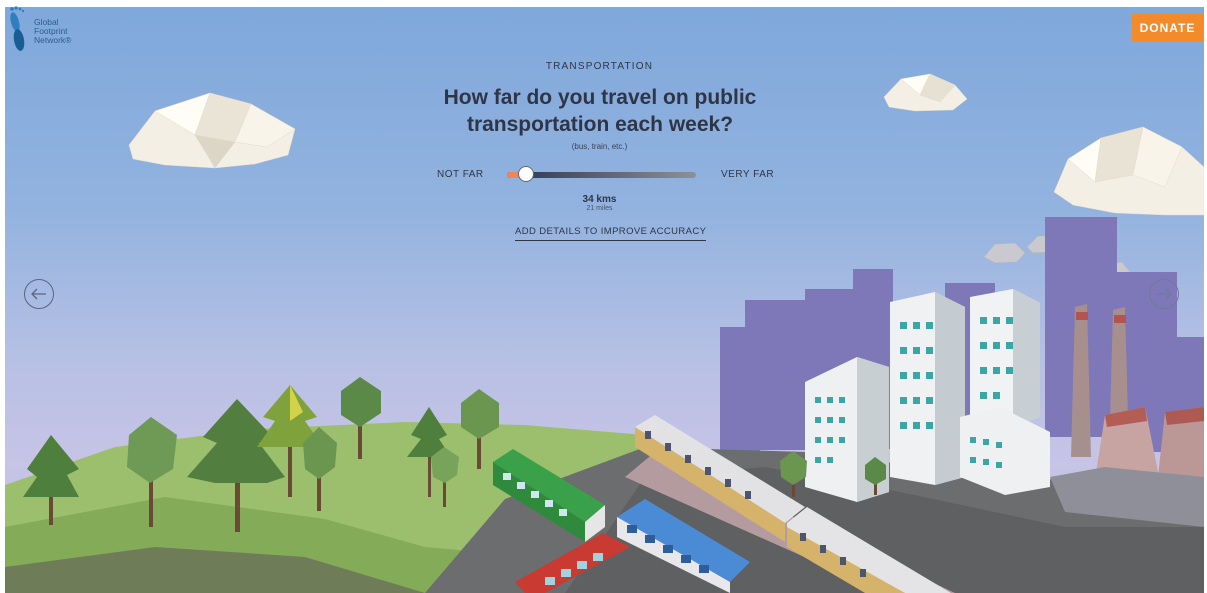 Image resolution: width=1207 pixels, height=593 pixels. I want to click on global-footprint-network-logo: Global Footprint Network®, so click(44, 30).